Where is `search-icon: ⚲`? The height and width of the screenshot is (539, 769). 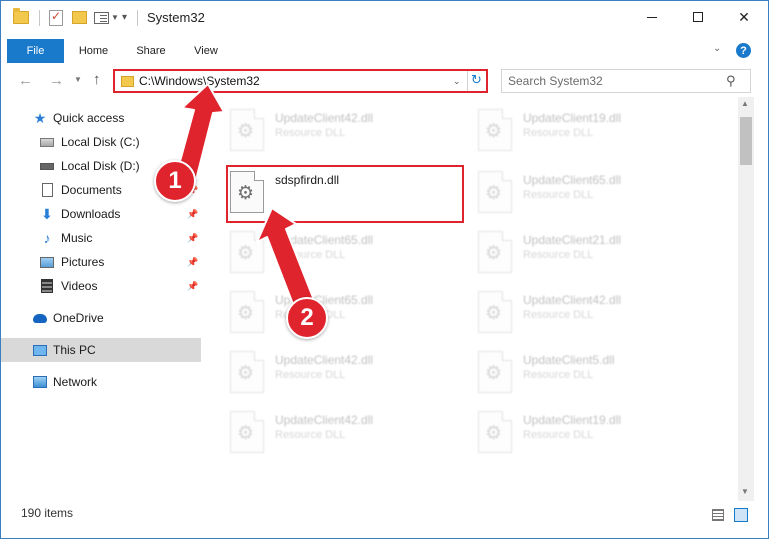 search-icon: ⚲ is located at coordinates (731, 81).